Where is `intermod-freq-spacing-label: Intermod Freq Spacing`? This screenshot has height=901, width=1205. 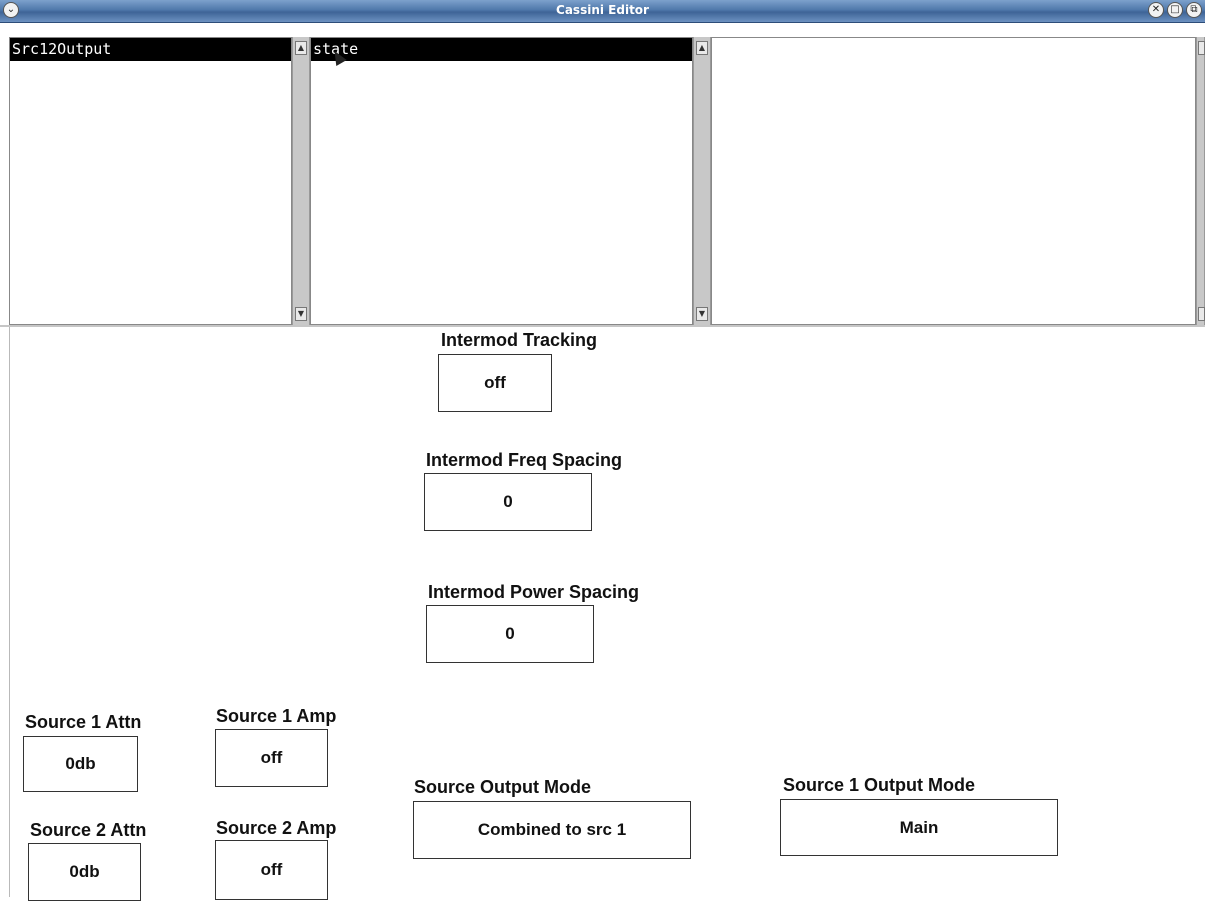
intermod-freq-spacing-label: Intermod Freq Spacing is located at coordinates (524, 460).